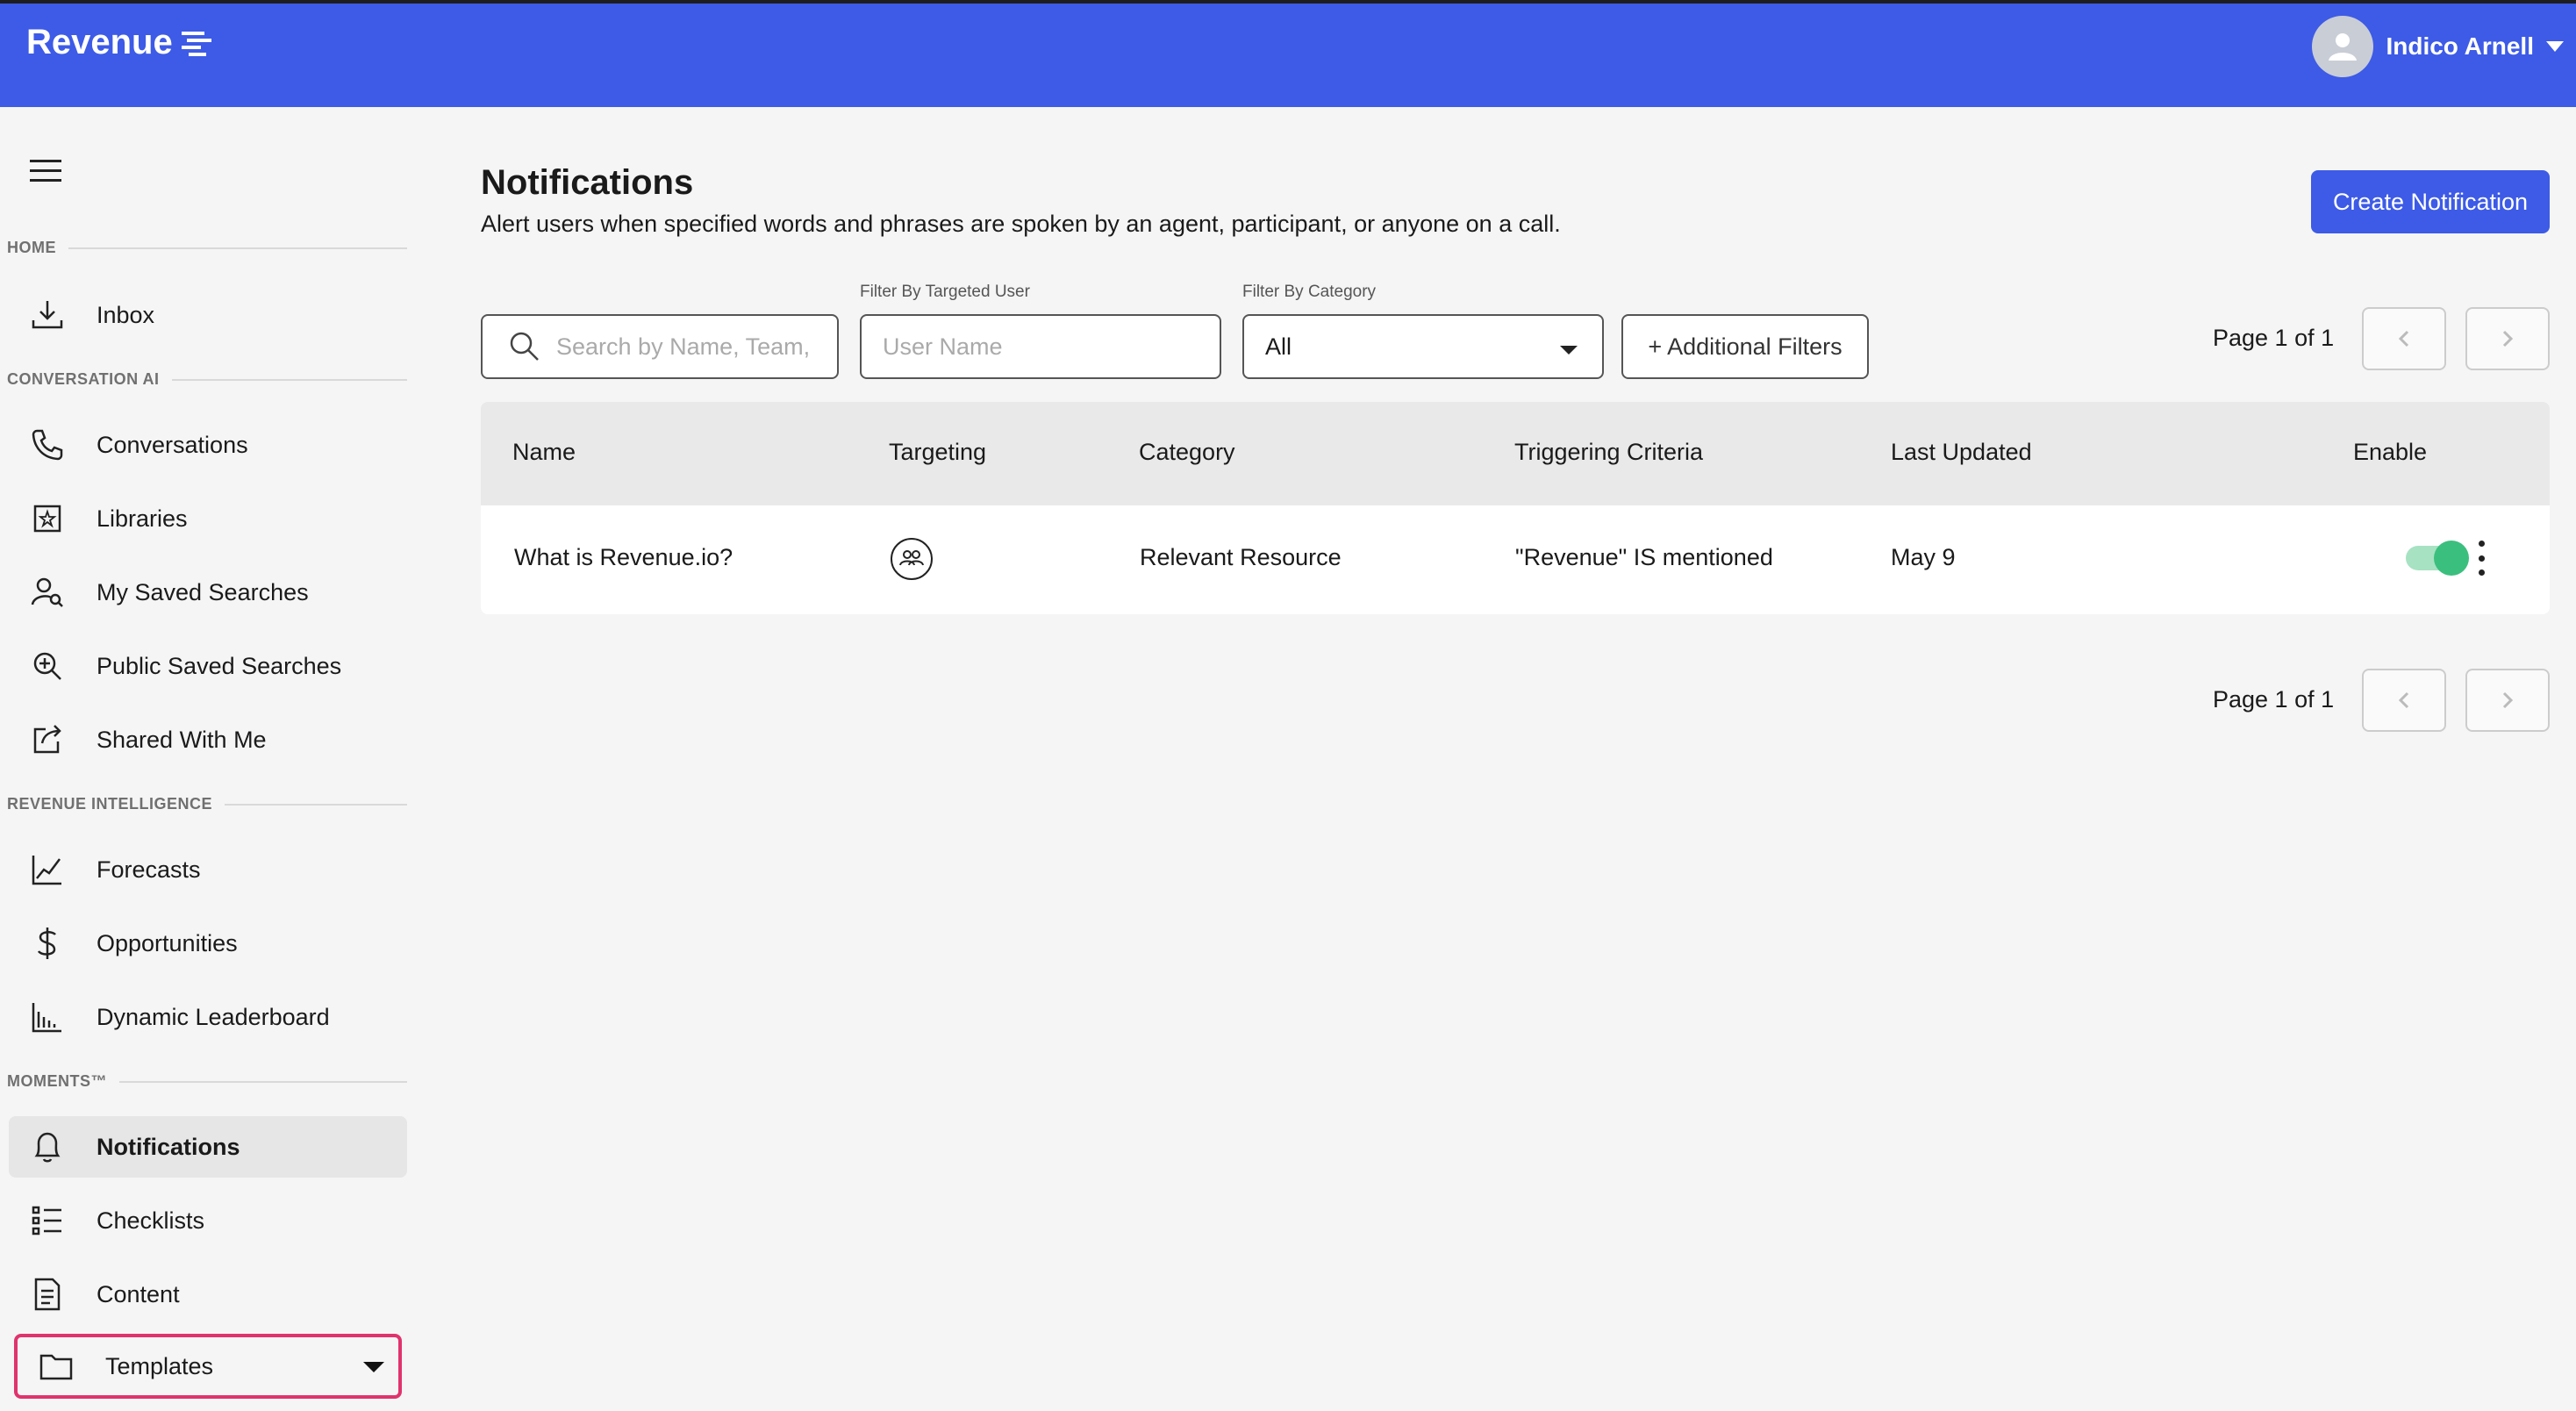 This screenshot has height=1411, width=2576. Describe the element at coordinates (126, 315) in the screenshot. I see `sidebar-item-label: Inbox` at that location.